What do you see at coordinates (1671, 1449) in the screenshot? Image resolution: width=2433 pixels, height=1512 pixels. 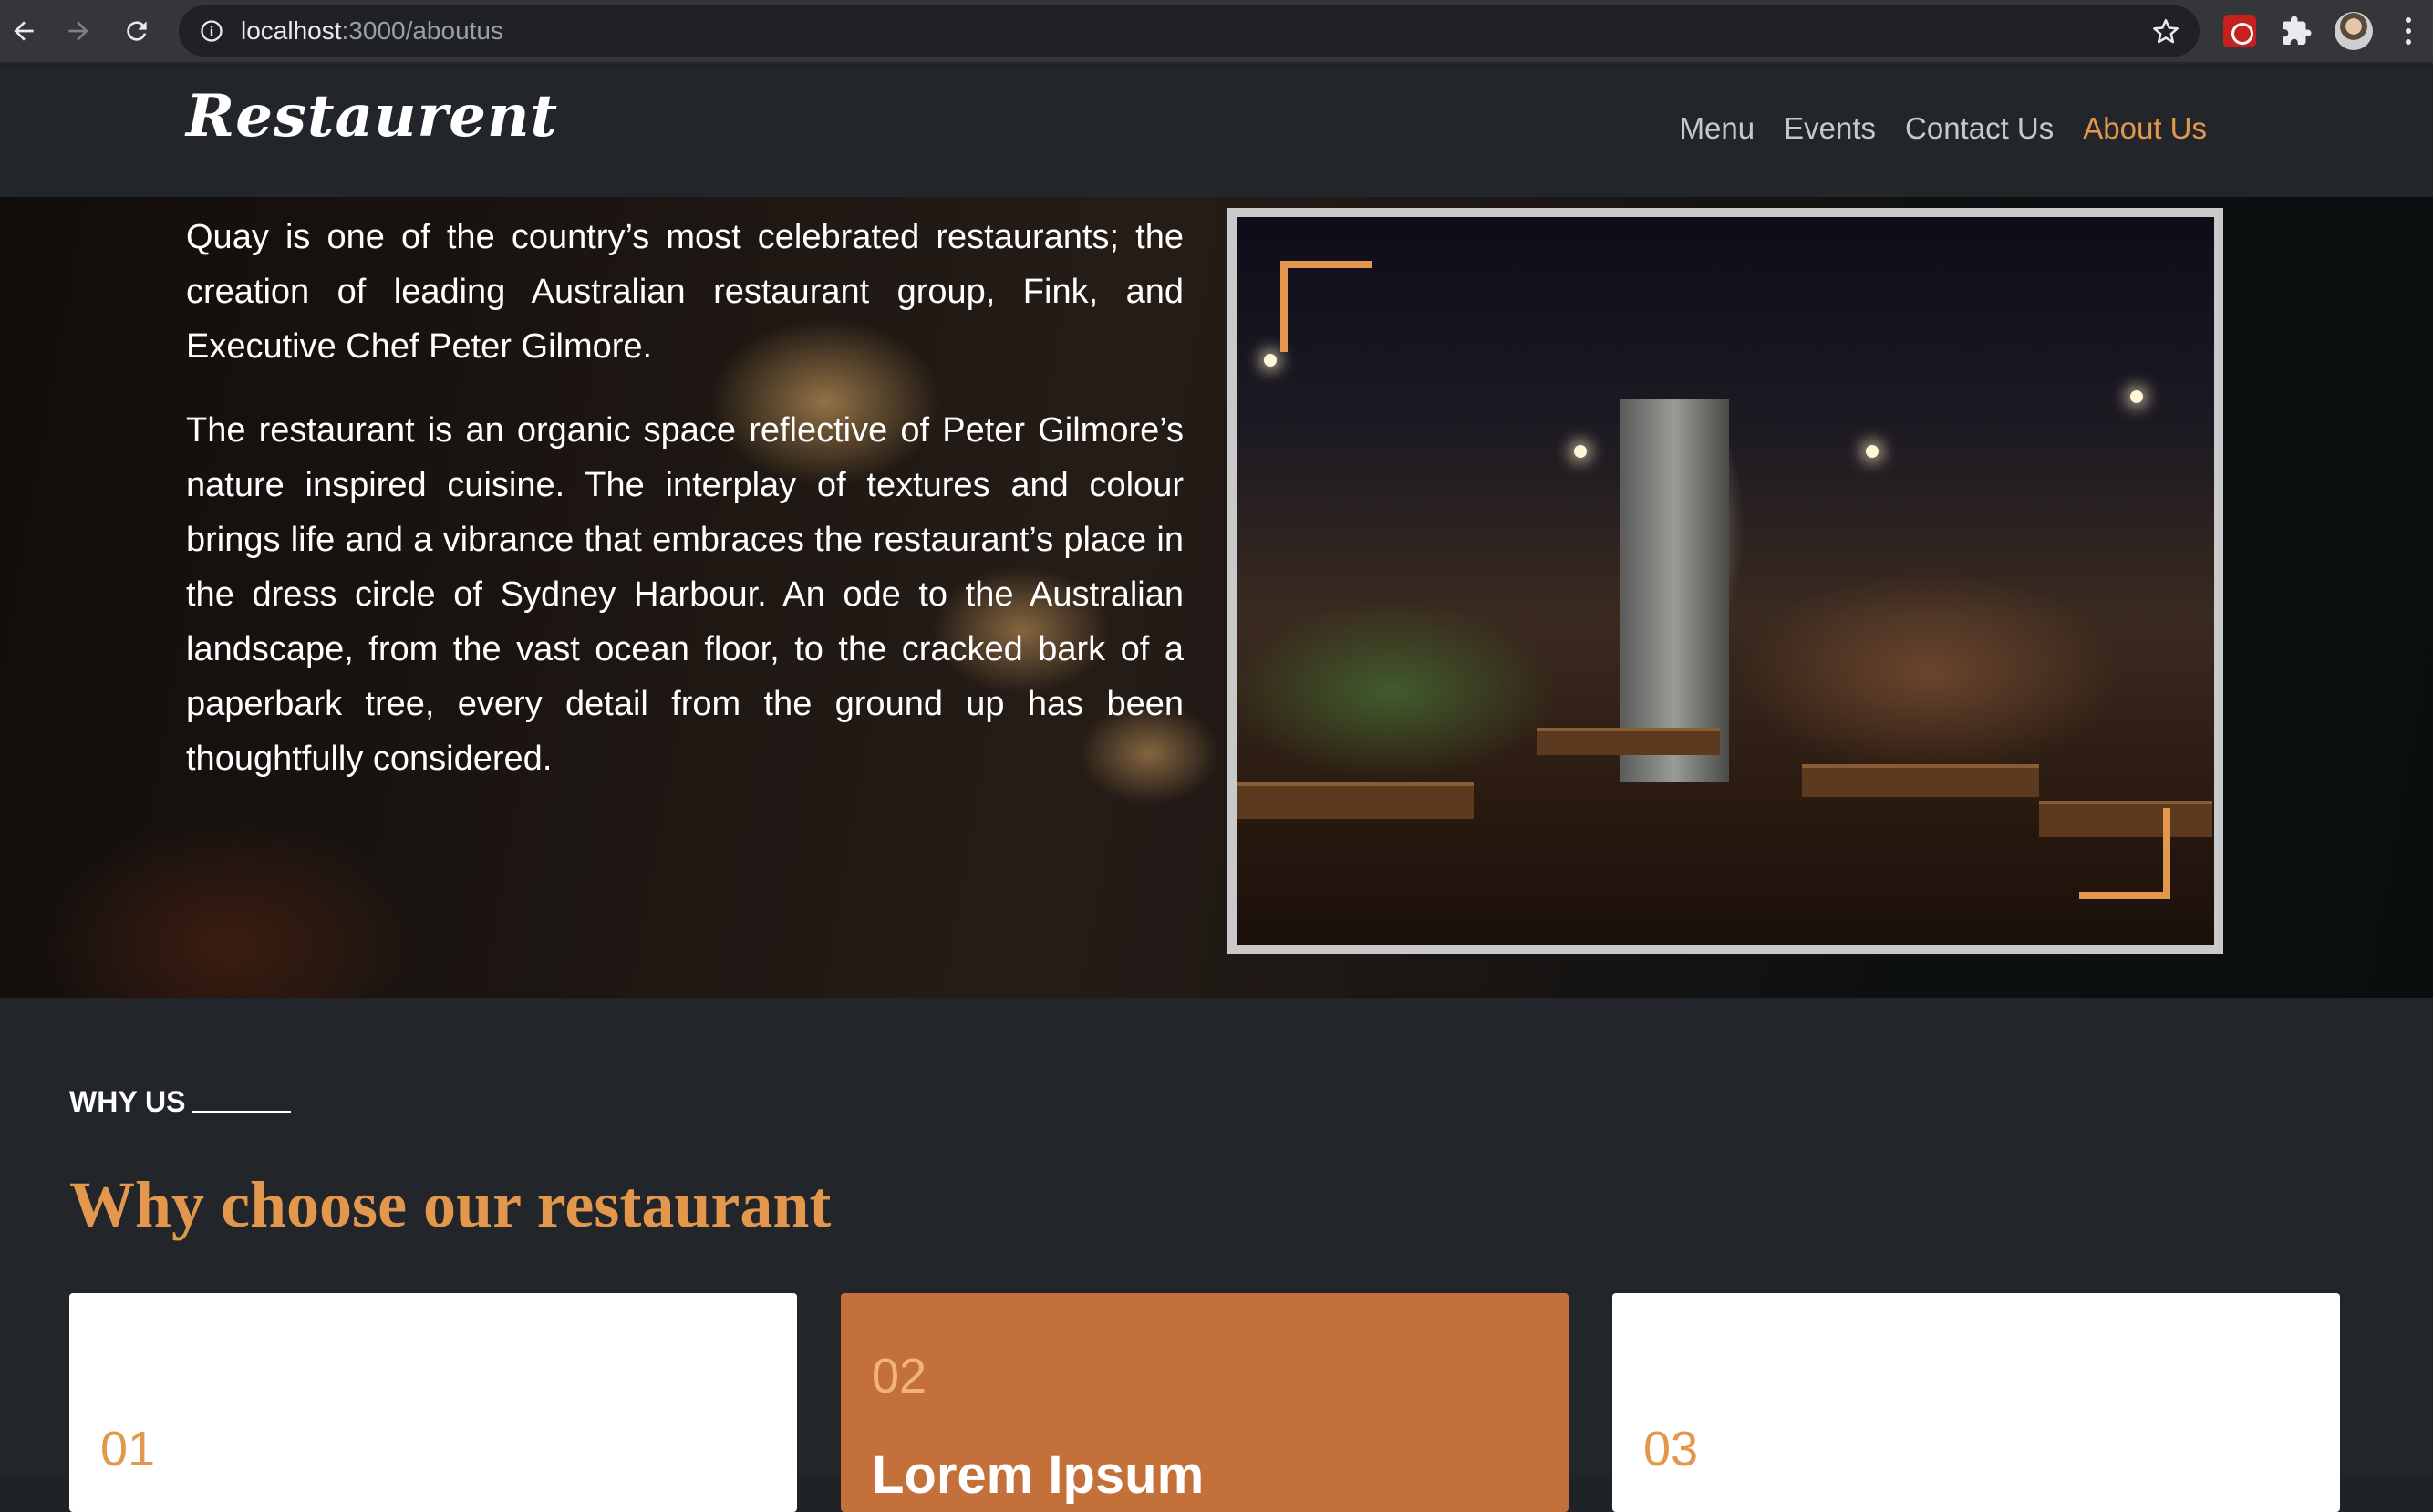 I see `card-number: 03` at bounding box center [1671, 1449].